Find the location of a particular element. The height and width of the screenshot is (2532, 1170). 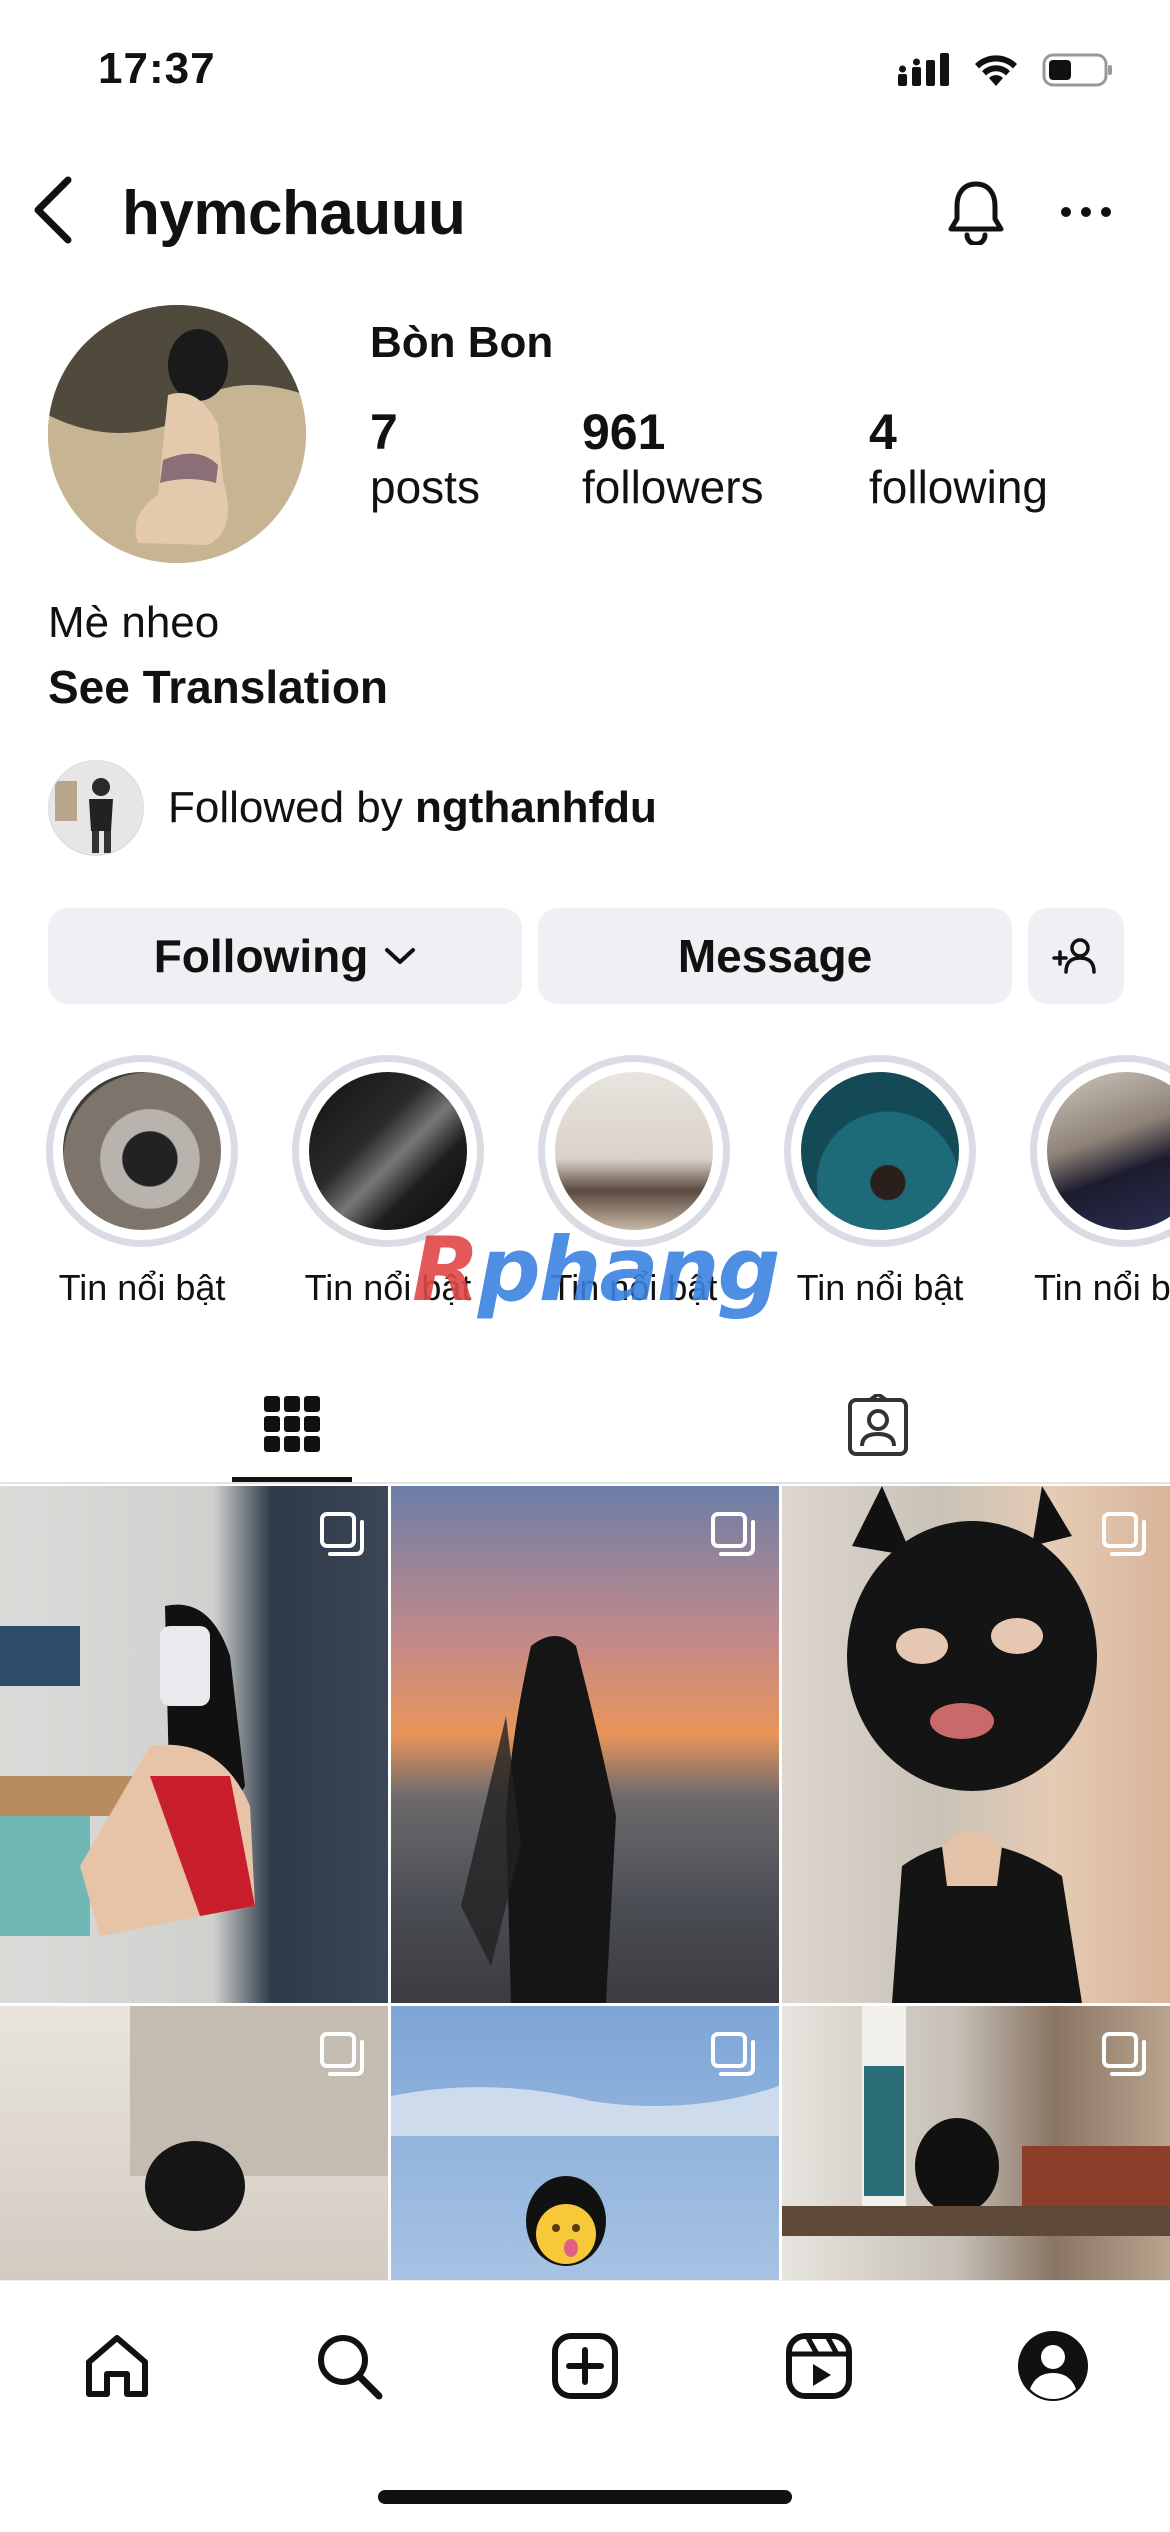

profile-icon is located at coordinates (1053, 2366).